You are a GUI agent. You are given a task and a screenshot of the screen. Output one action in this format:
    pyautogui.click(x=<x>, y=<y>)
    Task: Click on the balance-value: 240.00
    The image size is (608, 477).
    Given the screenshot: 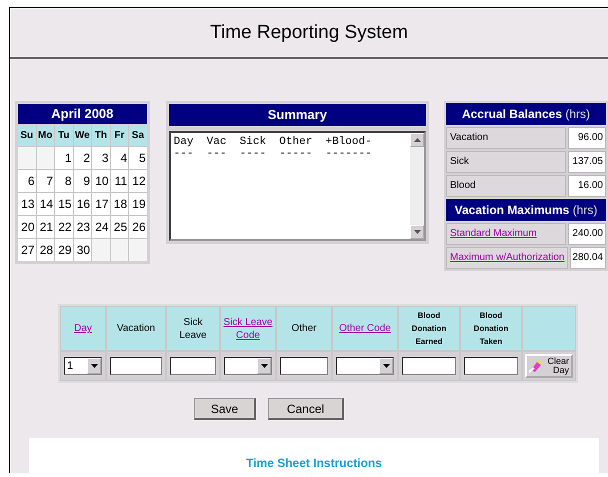 What is the action you would take?
    pyautogui.click(x=587, y=234)
    